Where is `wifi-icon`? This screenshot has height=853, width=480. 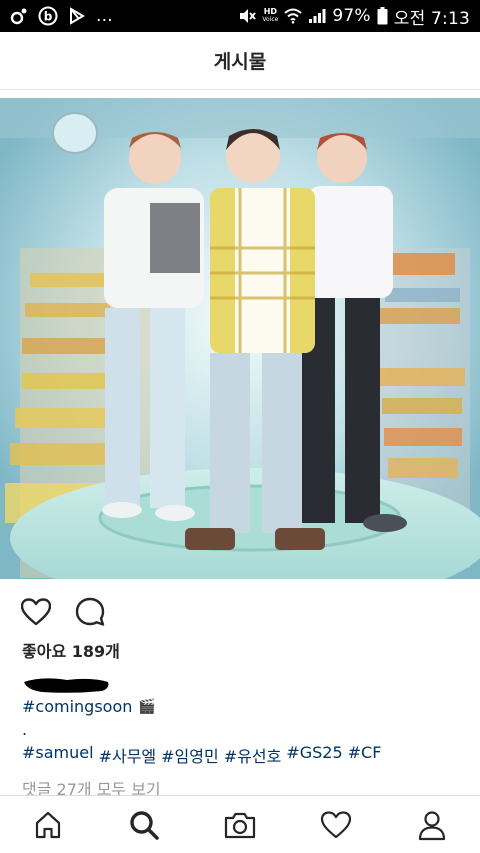
wifi-icon is located at coordinates (293, 16).